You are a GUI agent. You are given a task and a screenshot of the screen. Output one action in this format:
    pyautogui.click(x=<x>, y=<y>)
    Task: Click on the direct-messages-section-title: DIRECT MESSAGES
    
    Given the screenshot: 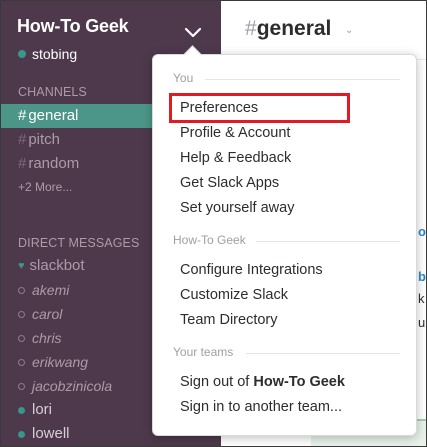 What is the action you would take?
    pyautogui.click(x=78, y=243)
    